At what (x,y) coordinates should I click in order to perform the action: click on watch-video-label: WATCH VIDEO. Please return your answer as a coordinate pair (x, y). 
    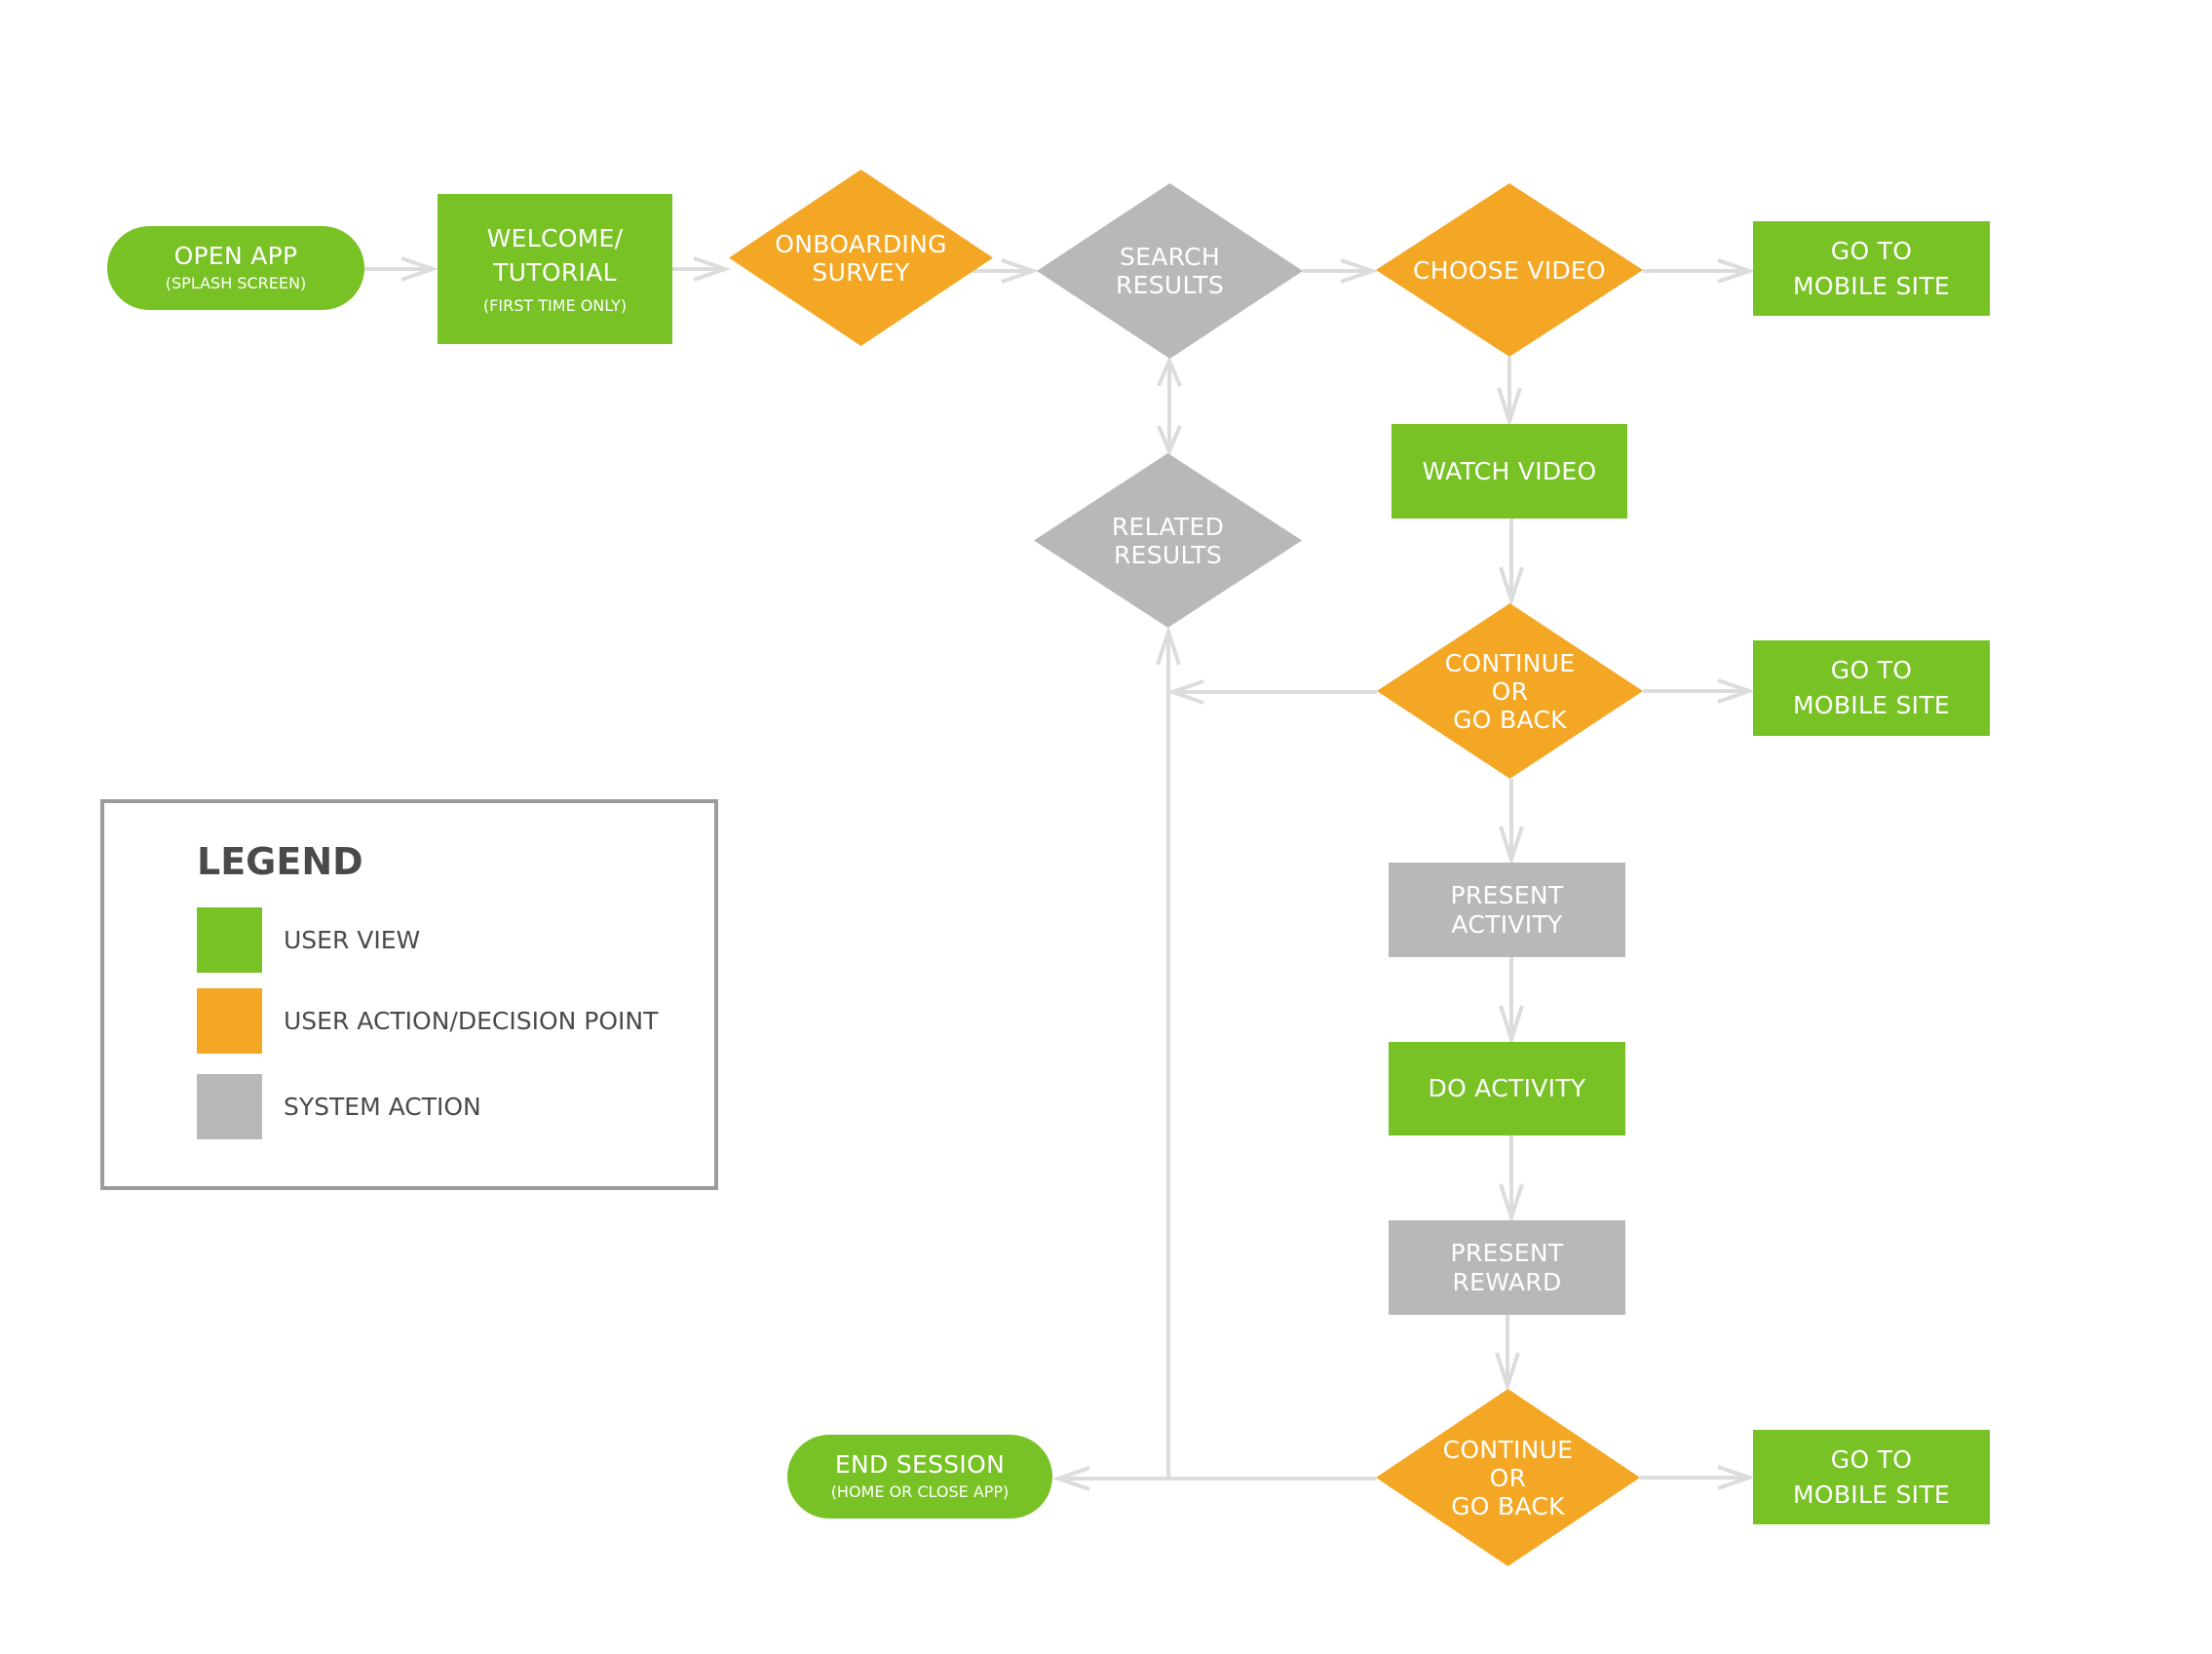
    Looking at the image, I should click on (1509, 470).